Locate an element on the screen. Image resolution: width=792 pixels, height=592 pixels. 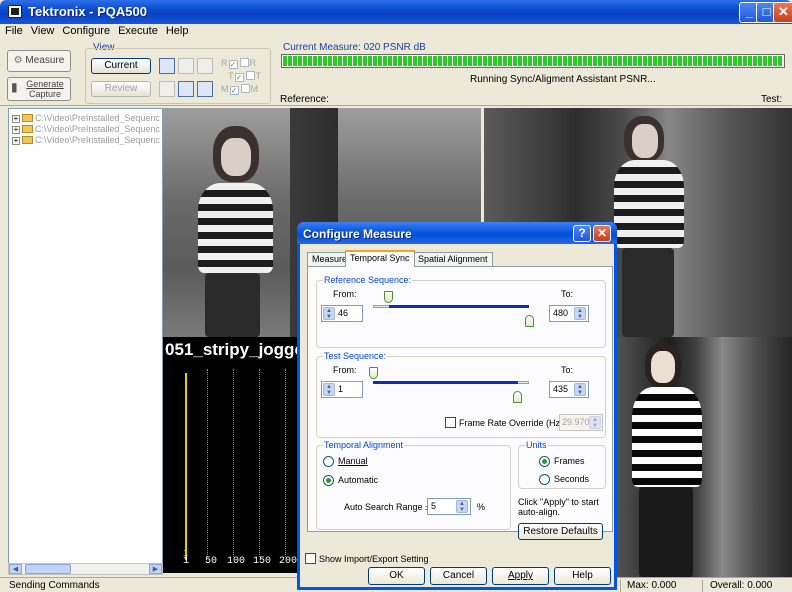
reference-to-label: To: is located at coordinates (567, 294).